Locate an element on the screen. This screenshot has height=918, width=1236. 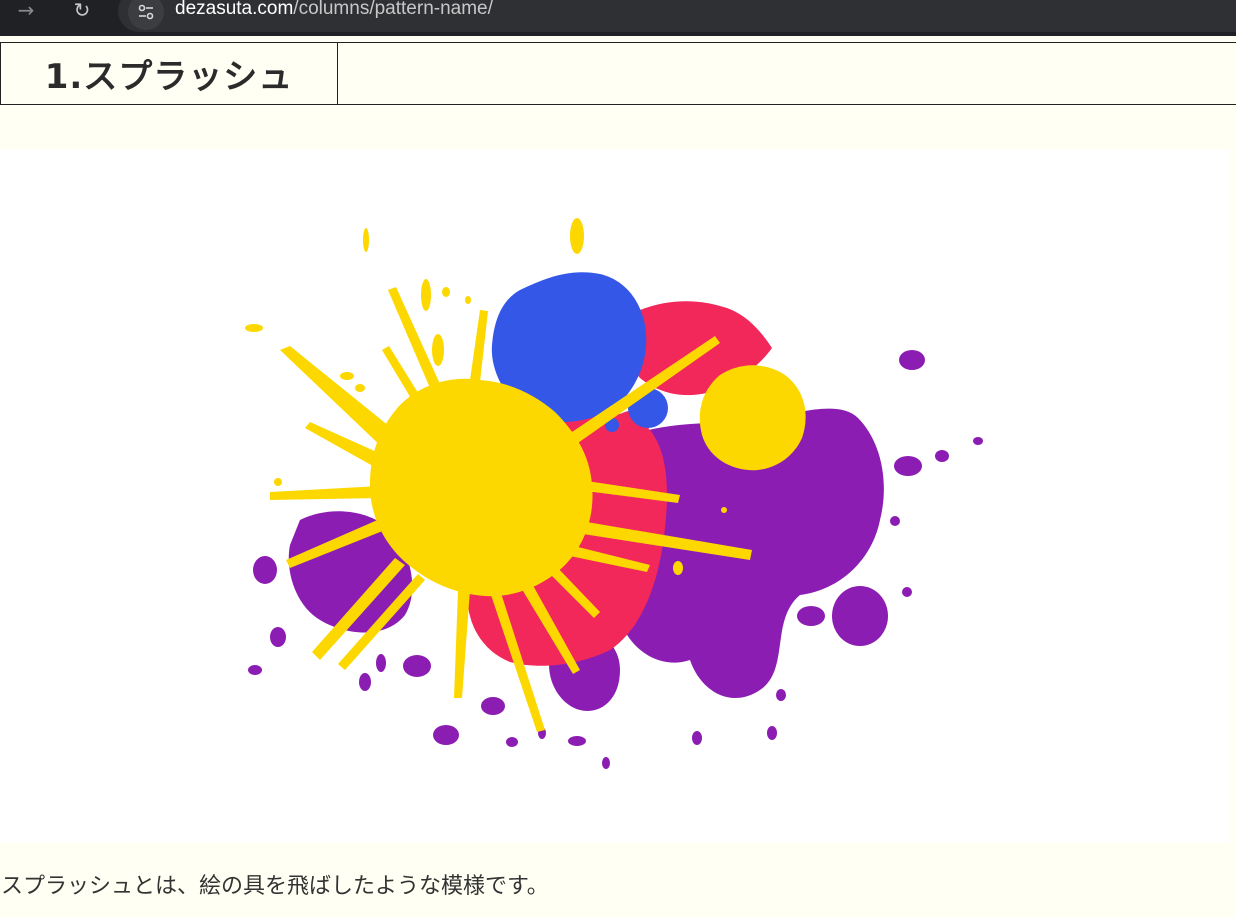
browser-toolbar: → ↻ dezasuta.com/columns/pattern-name/ is located at coordinates (618, 18).